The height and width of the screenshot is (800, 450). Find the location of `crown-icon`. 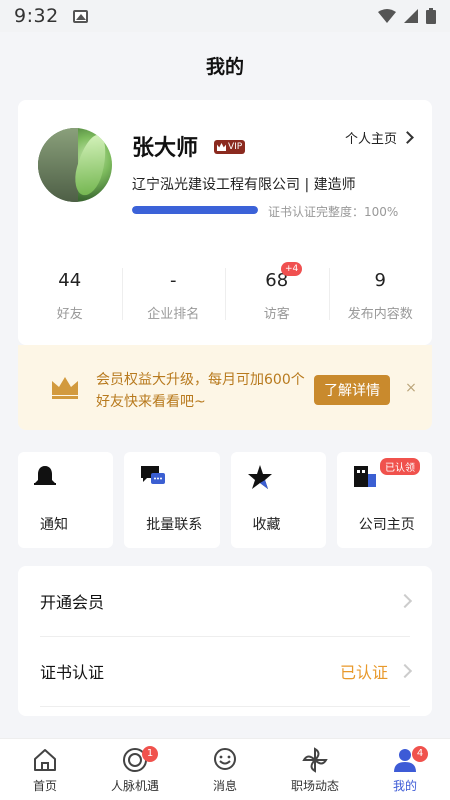

crown-icon is located at coordinates (65, 389).